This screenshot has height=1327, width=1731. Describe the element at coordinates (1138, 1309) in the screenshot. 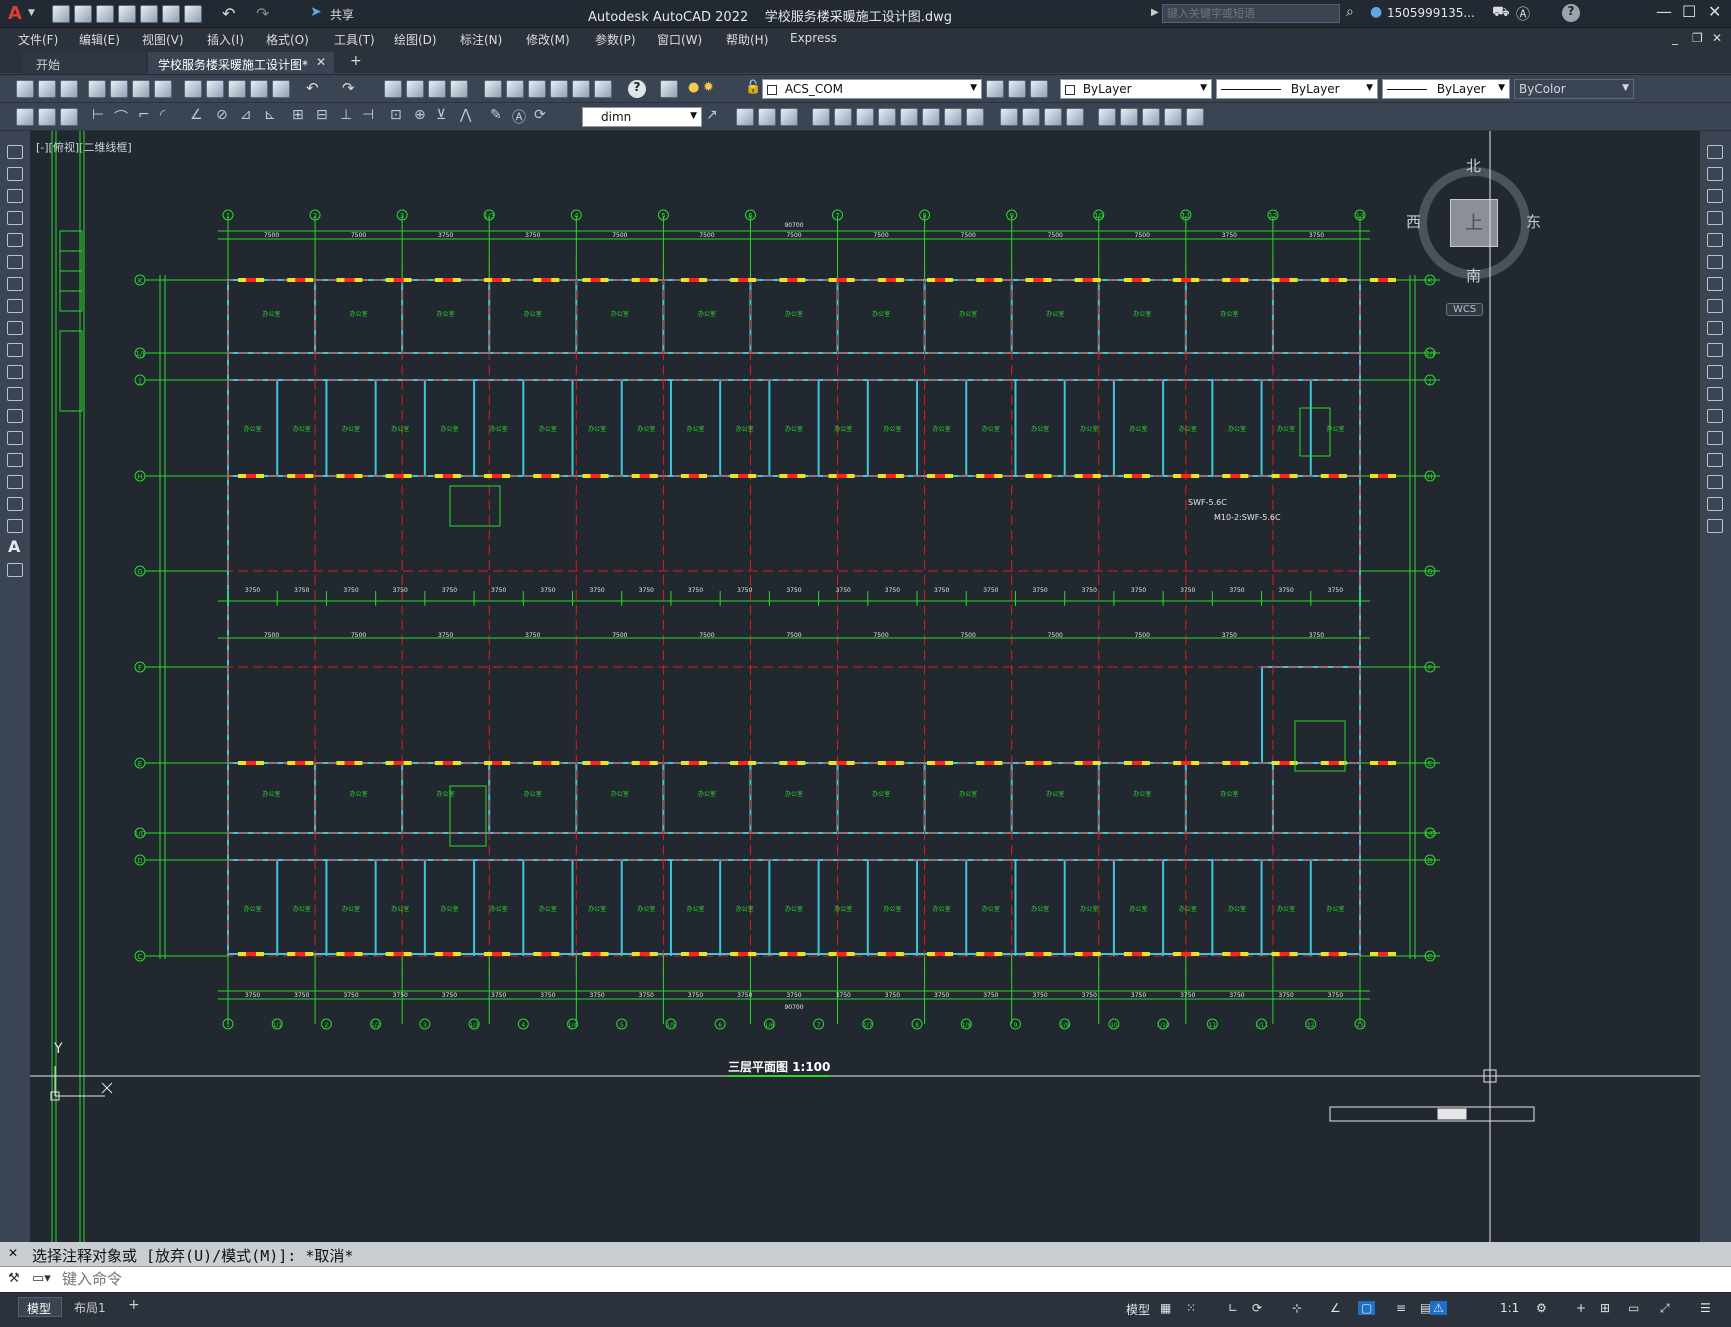

I see `model-space-button: 模型` at that location.